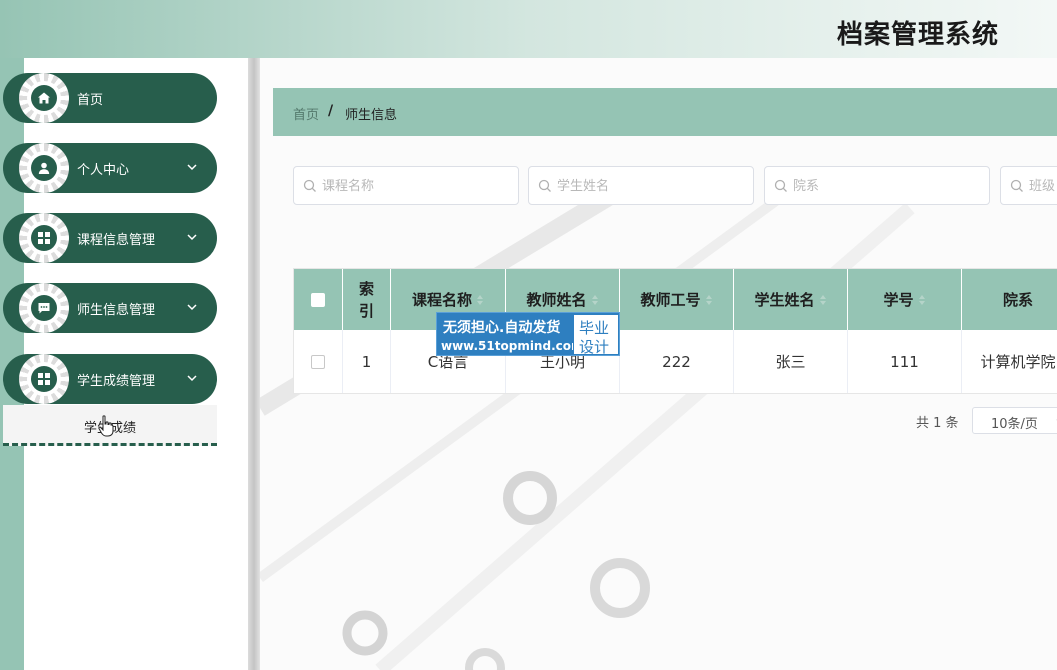 This screenshot has height=670, width=1057. I want to click on col-header-index: 索引, so click(367, 299).